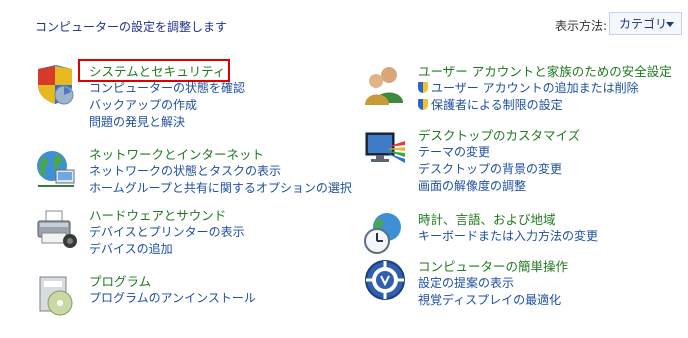 The height and width of the screenshot is (338, 688). What do you see at coordinates (57, 229) in the screenshot?
I see `printer-icon` at bounding box center [57, 229].